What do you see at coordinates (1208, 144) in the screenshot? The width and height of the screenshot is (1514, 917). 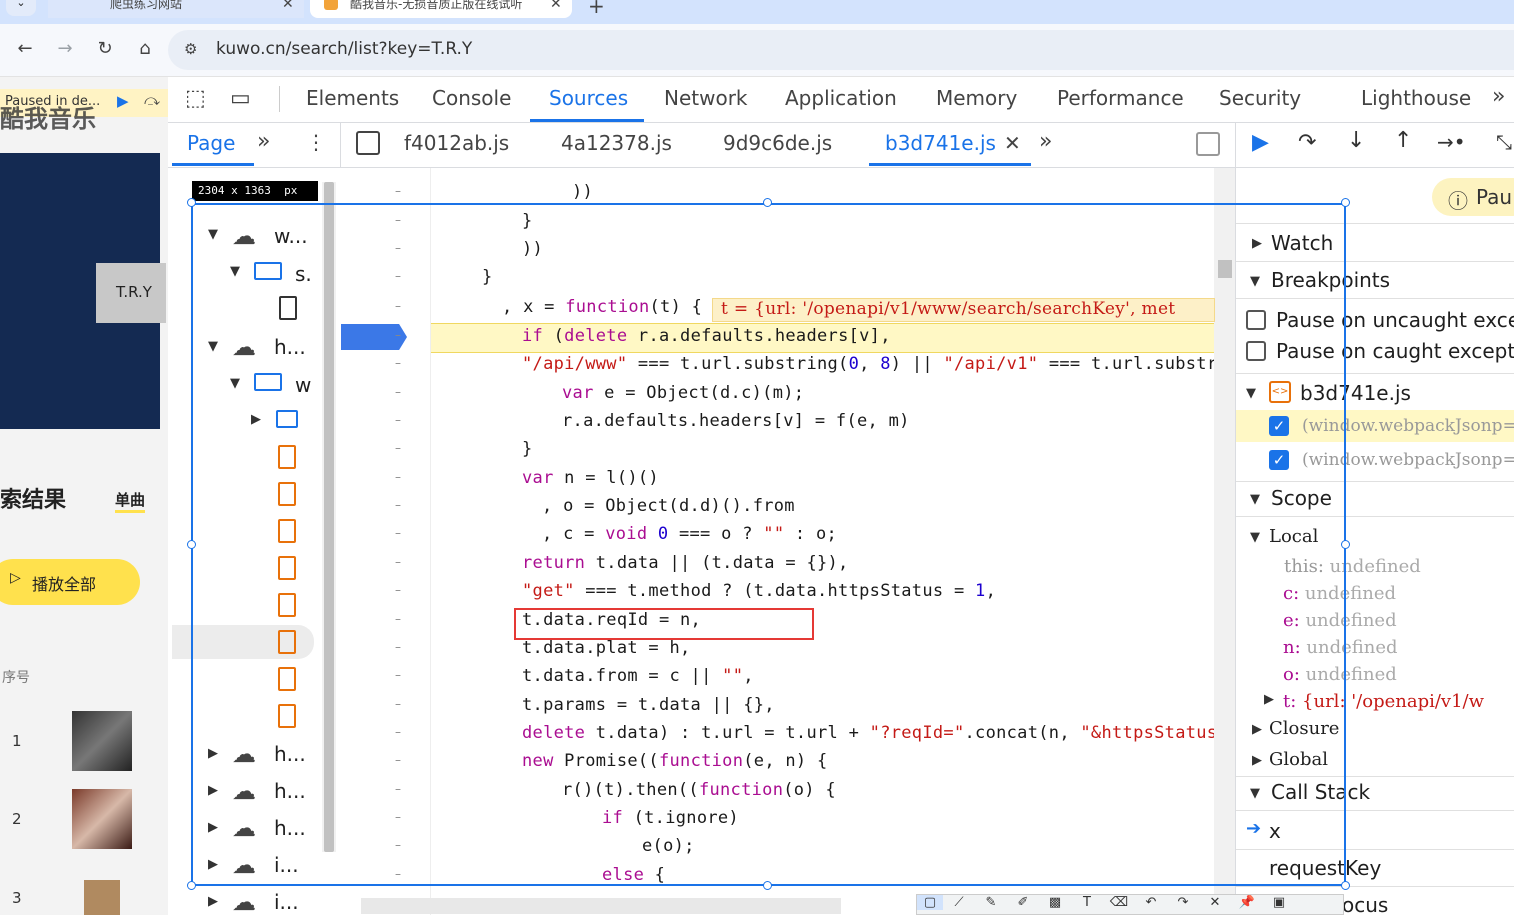 I see `toggle-debugger-icon` at bounding box center [1208, 144].